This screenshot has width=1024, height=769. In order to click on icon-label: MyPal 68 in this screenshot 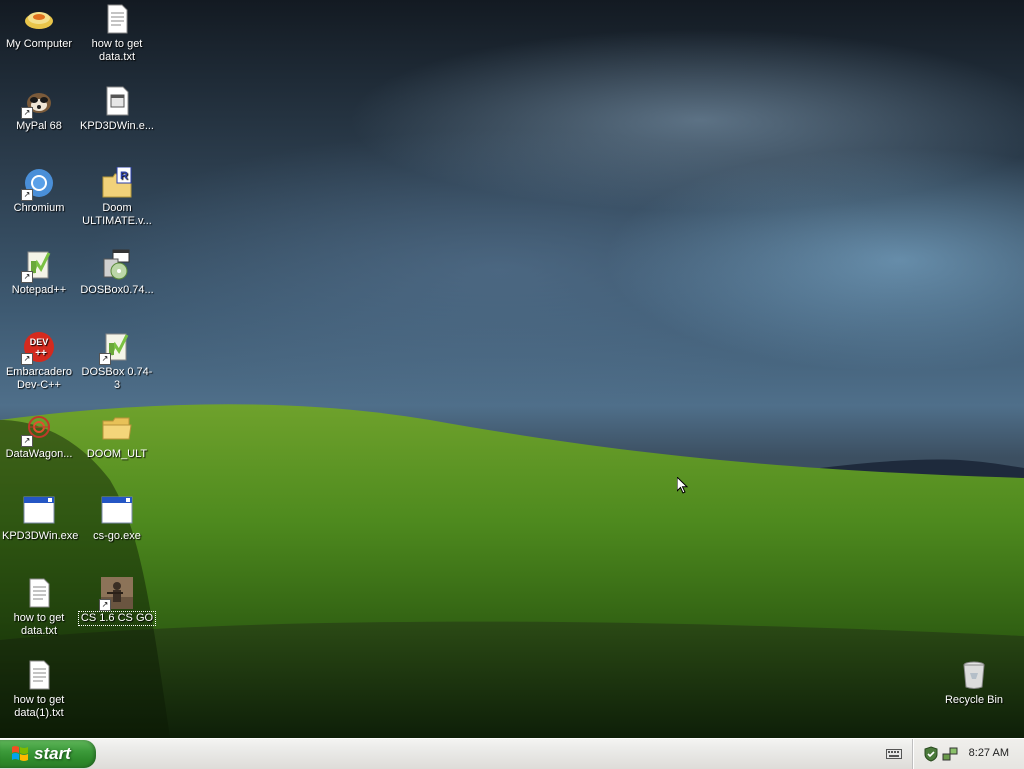, I will do `click(39, 126)`.